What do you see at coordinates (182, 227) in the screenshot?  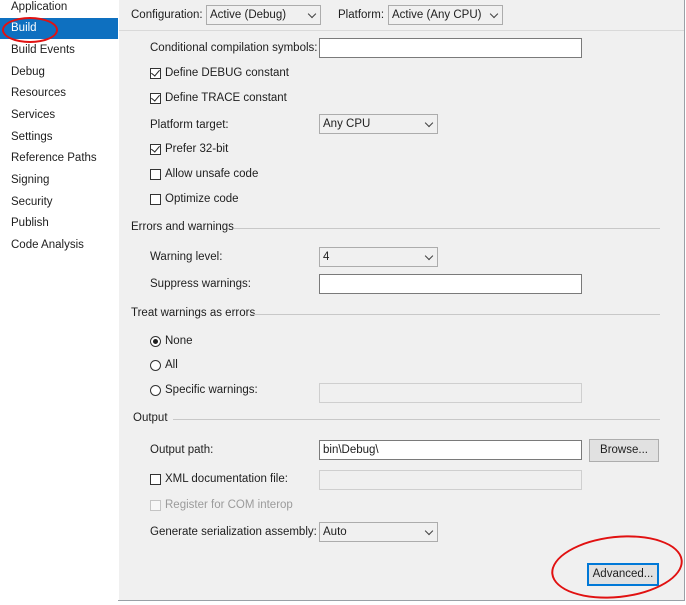 I see `errors-warnings-section-title: Errors and warnings` at bounding box center [182, 227].